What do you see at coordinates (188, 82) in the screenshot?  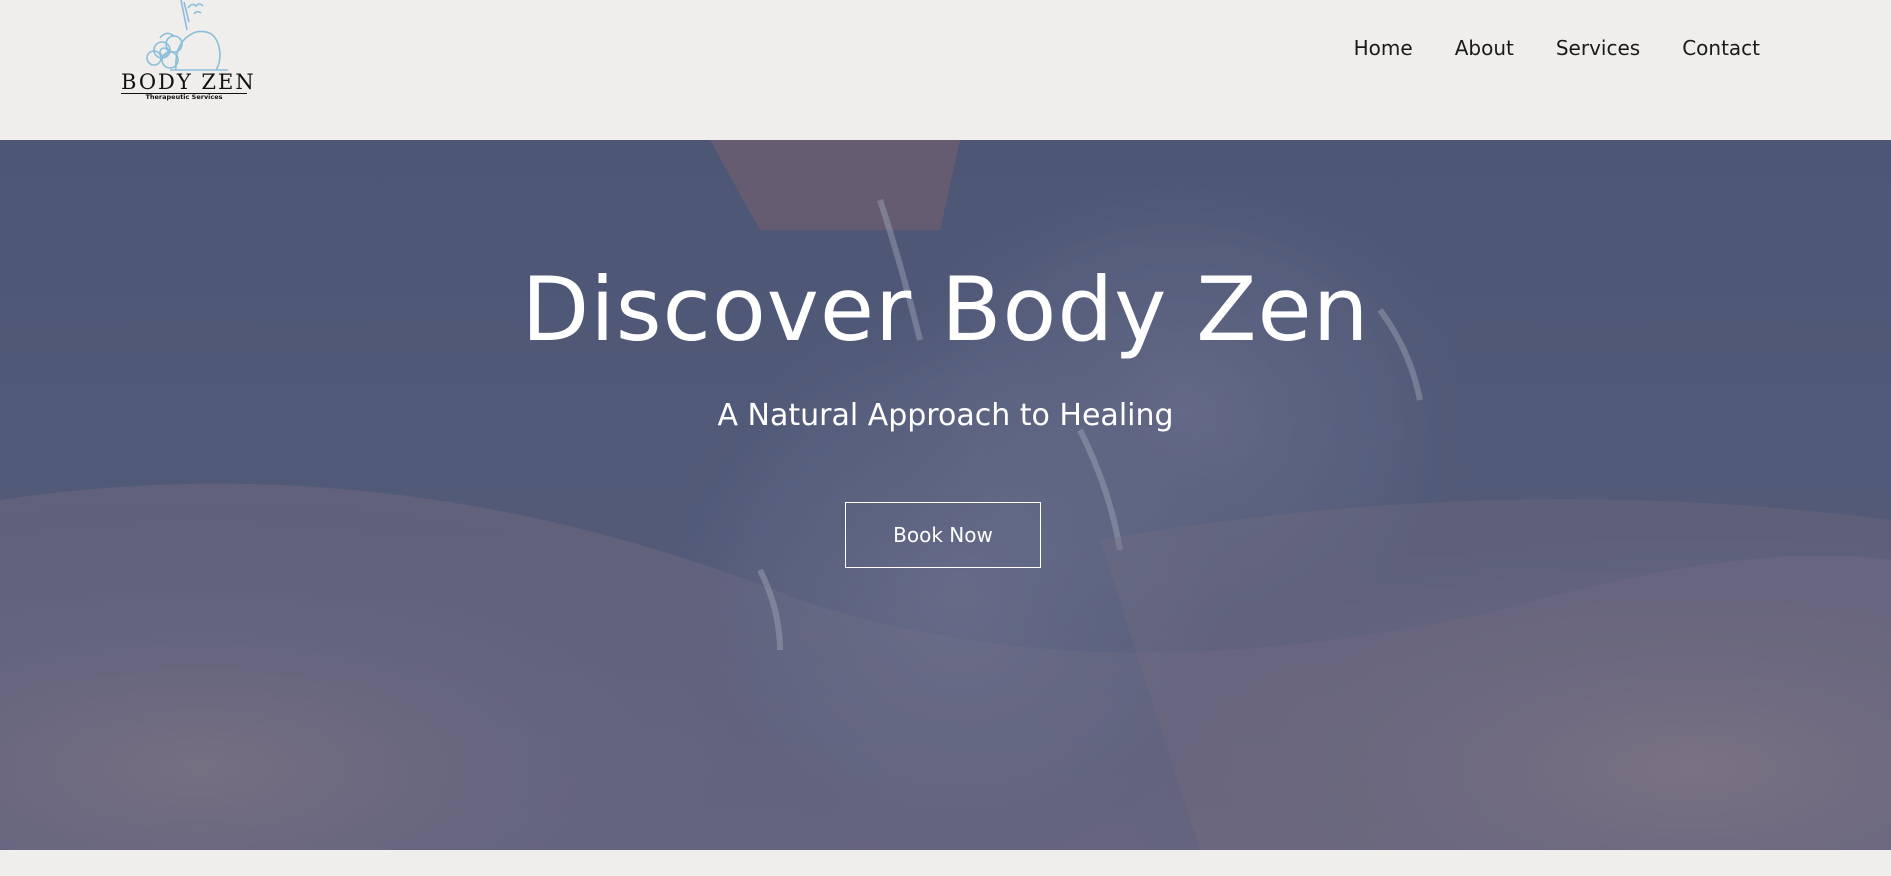 I see `brand-name: Body Zen` at bounding box center [188, 82].